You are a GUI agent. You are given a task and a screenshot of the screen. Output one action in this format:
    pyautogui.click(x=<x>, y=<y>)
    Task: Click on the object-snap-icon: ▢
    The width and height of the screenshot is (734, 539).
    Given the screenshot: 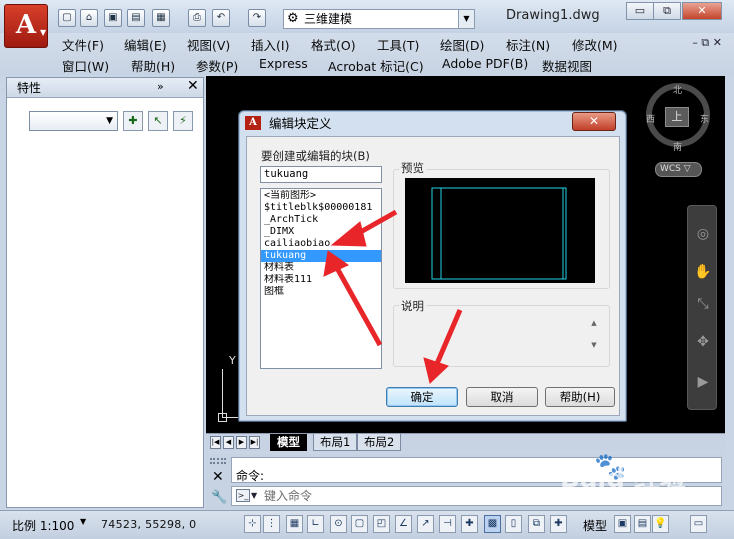 What is the action you would take?
    pyautogui.click(x=359, y=524)
    